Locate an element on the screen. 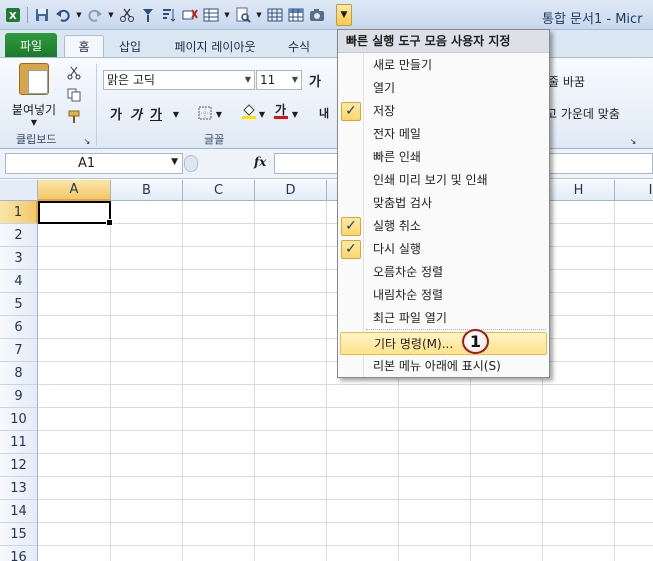 The height and width of the screenshot is (561, 653). delete-icon is located at coordinates (190, 15).